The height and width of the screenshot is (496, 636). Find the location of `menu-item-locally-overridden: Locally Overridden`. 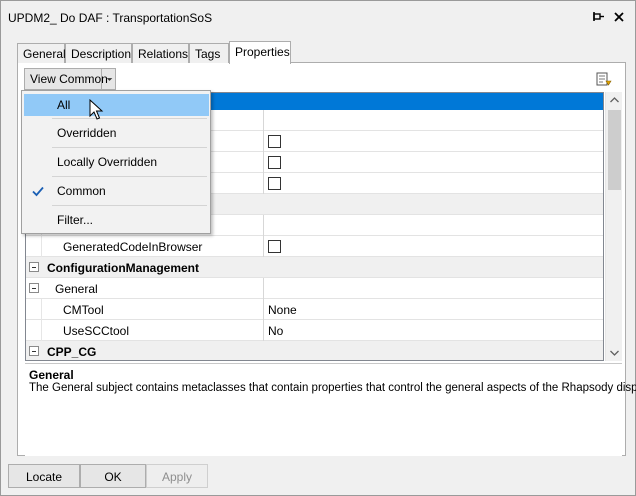

menu-item-locally-overridden: Locally Overridden is located at coordinates (116, 162).